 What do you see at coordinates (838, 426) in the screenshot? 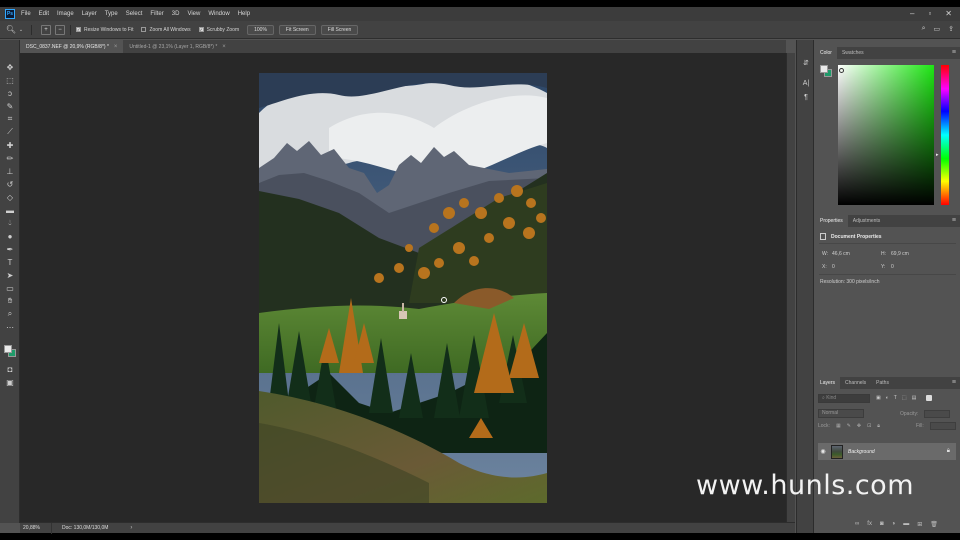
I see `lock-pixels-icon: ▦` at bounding box center [838, 426].